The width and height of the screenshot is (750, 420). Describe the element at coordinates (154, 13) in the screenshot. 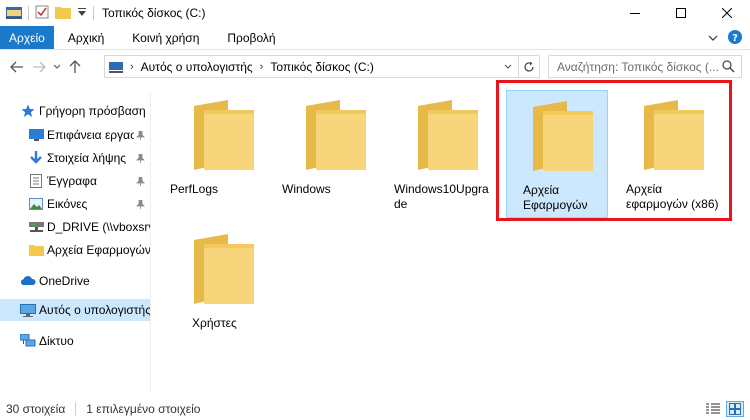

I see `window-title: Τοπικός δίσκος (C:)` at that location.